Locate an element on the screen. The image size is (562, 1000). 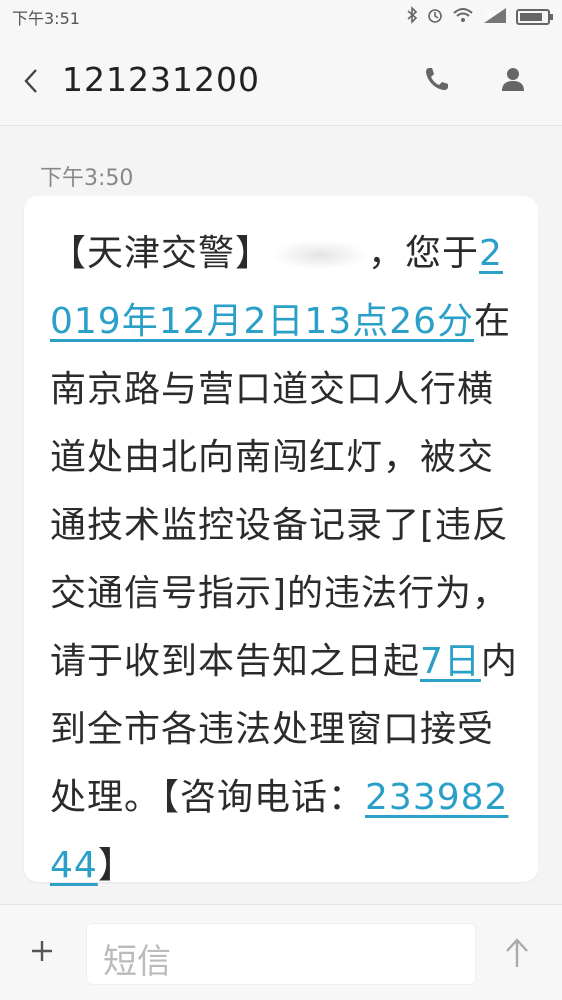
message-input: 短信 is located at coordinates (281, 954).